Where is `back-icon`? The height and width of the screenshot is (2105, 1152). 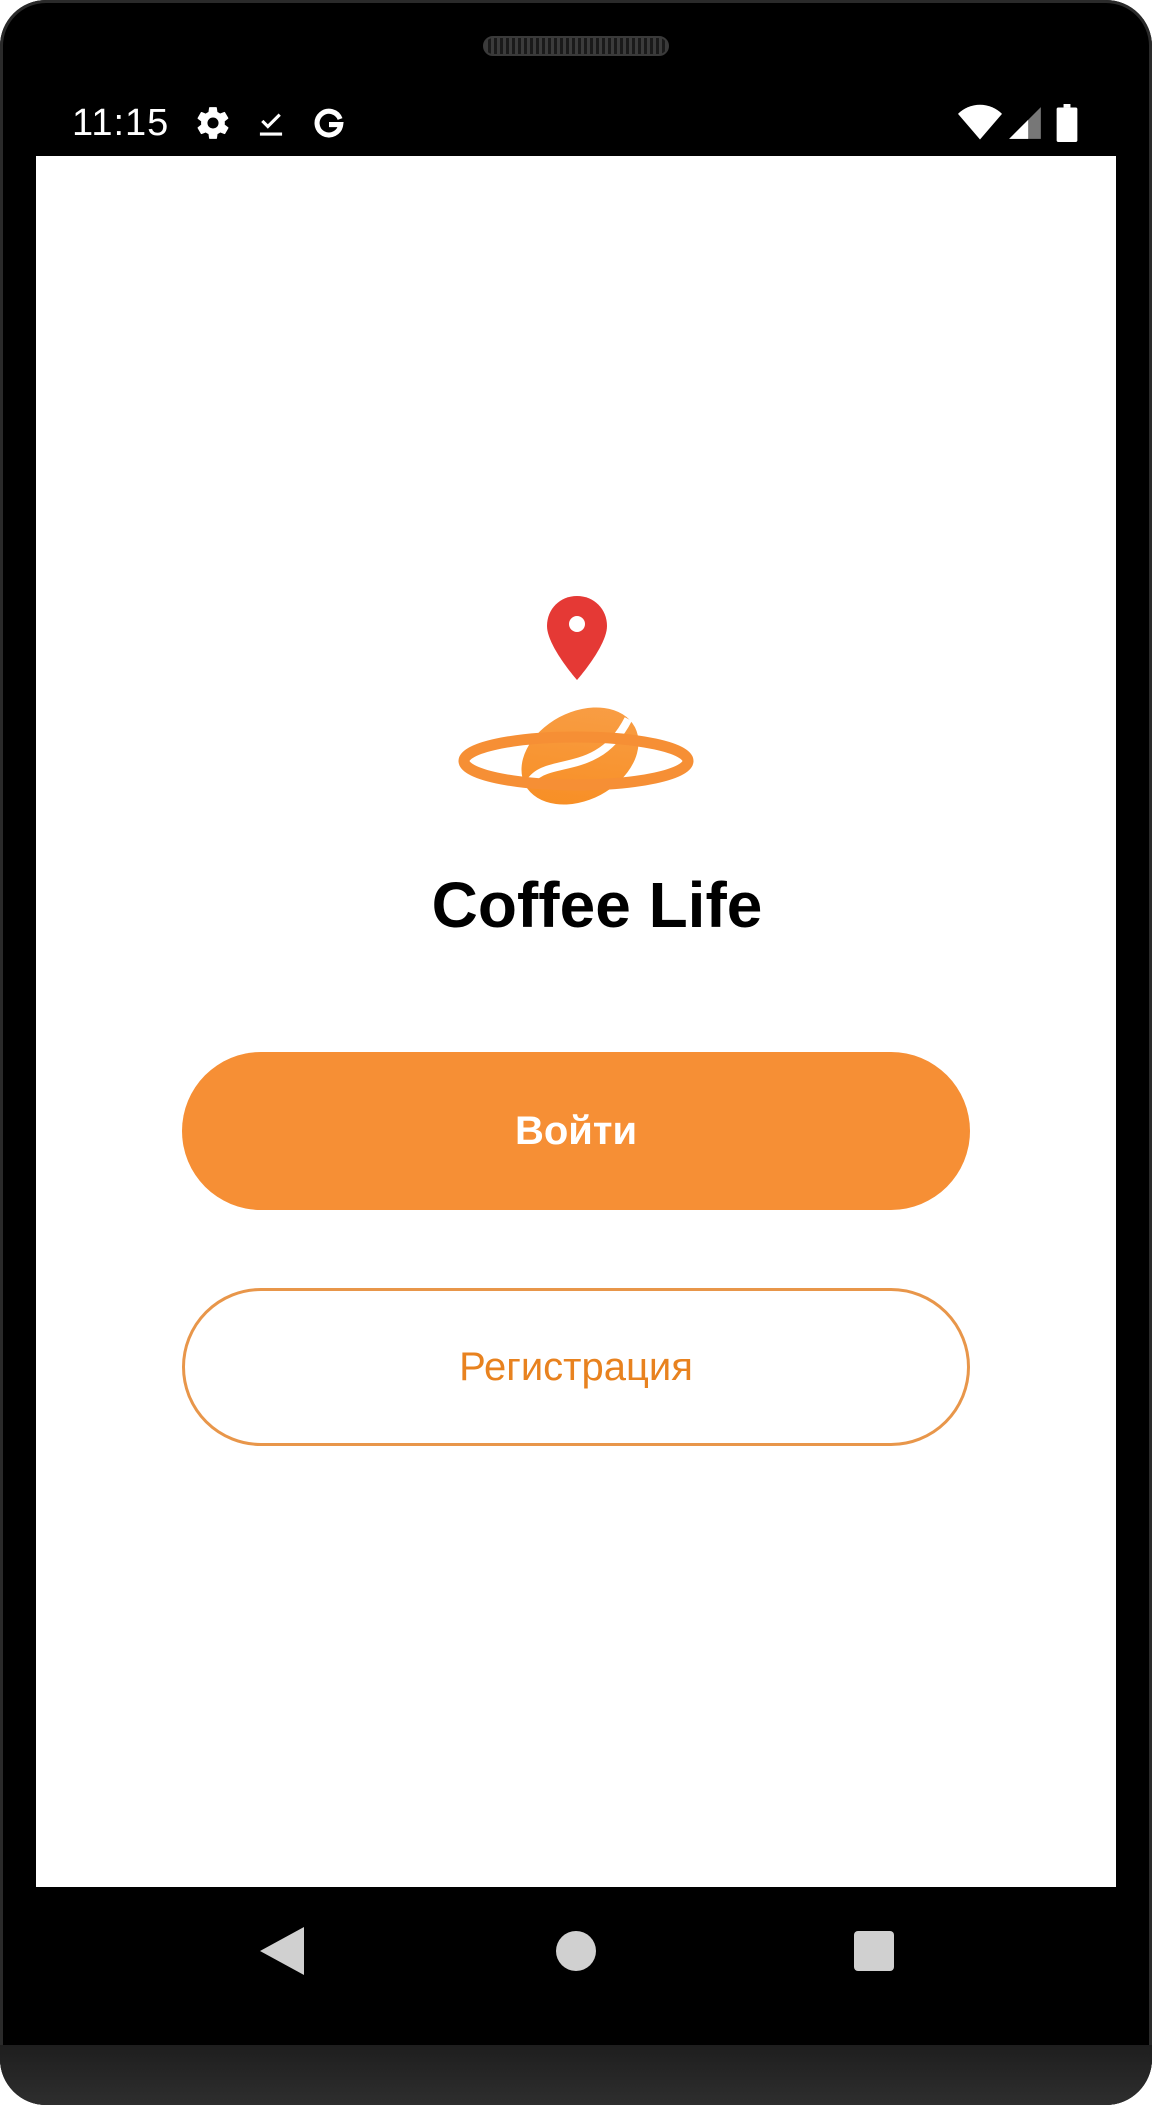 back-icon is located at coordinates (282, 1951).